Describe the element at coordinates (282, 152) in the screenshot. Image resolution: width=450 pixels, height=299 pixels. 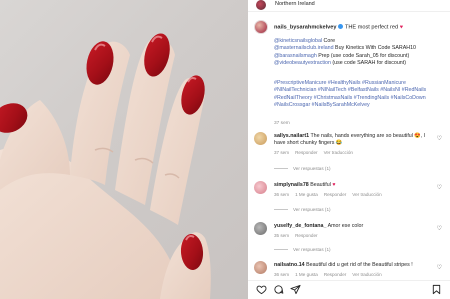
I see `comment-time: 37 sem` at that location.